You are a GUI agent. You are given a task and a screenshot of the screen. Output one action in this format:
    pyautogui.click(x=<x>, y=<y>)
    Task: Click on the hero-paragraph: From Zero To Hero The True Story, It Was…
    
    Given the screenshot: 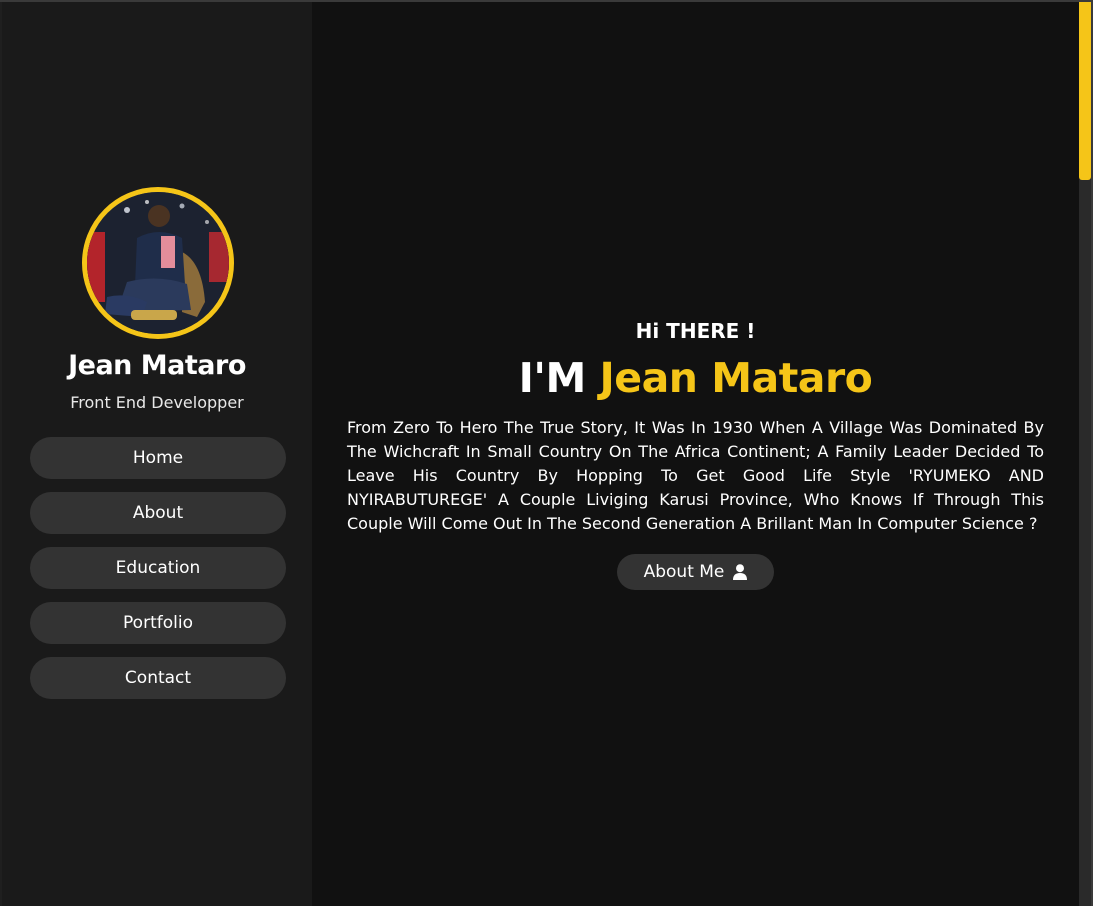 What is the action you would take?
    pyautogui.click(x=695, y=475)
    